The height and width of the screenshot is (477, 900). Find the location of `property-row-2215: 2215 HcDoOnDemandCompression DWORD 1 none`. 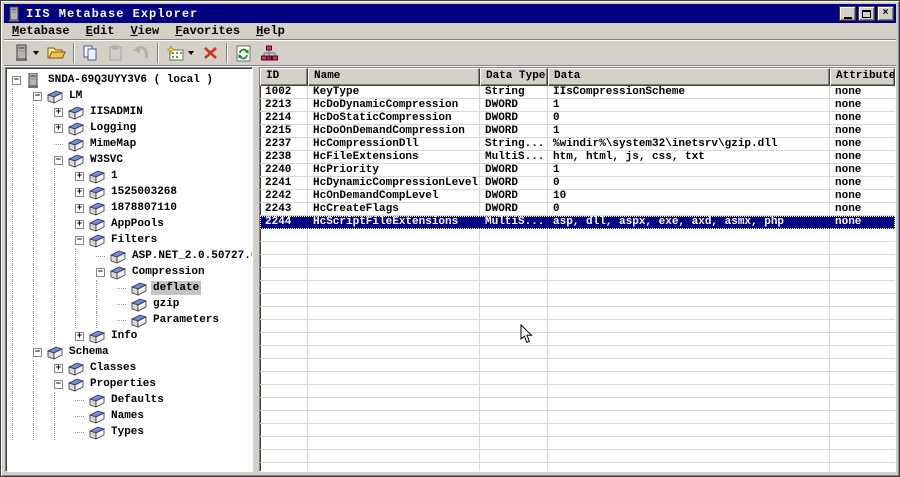

property-row-2215: 2215 HcDoOnDemandCompression DWORD 1 none is located at coordinates (577, 131).